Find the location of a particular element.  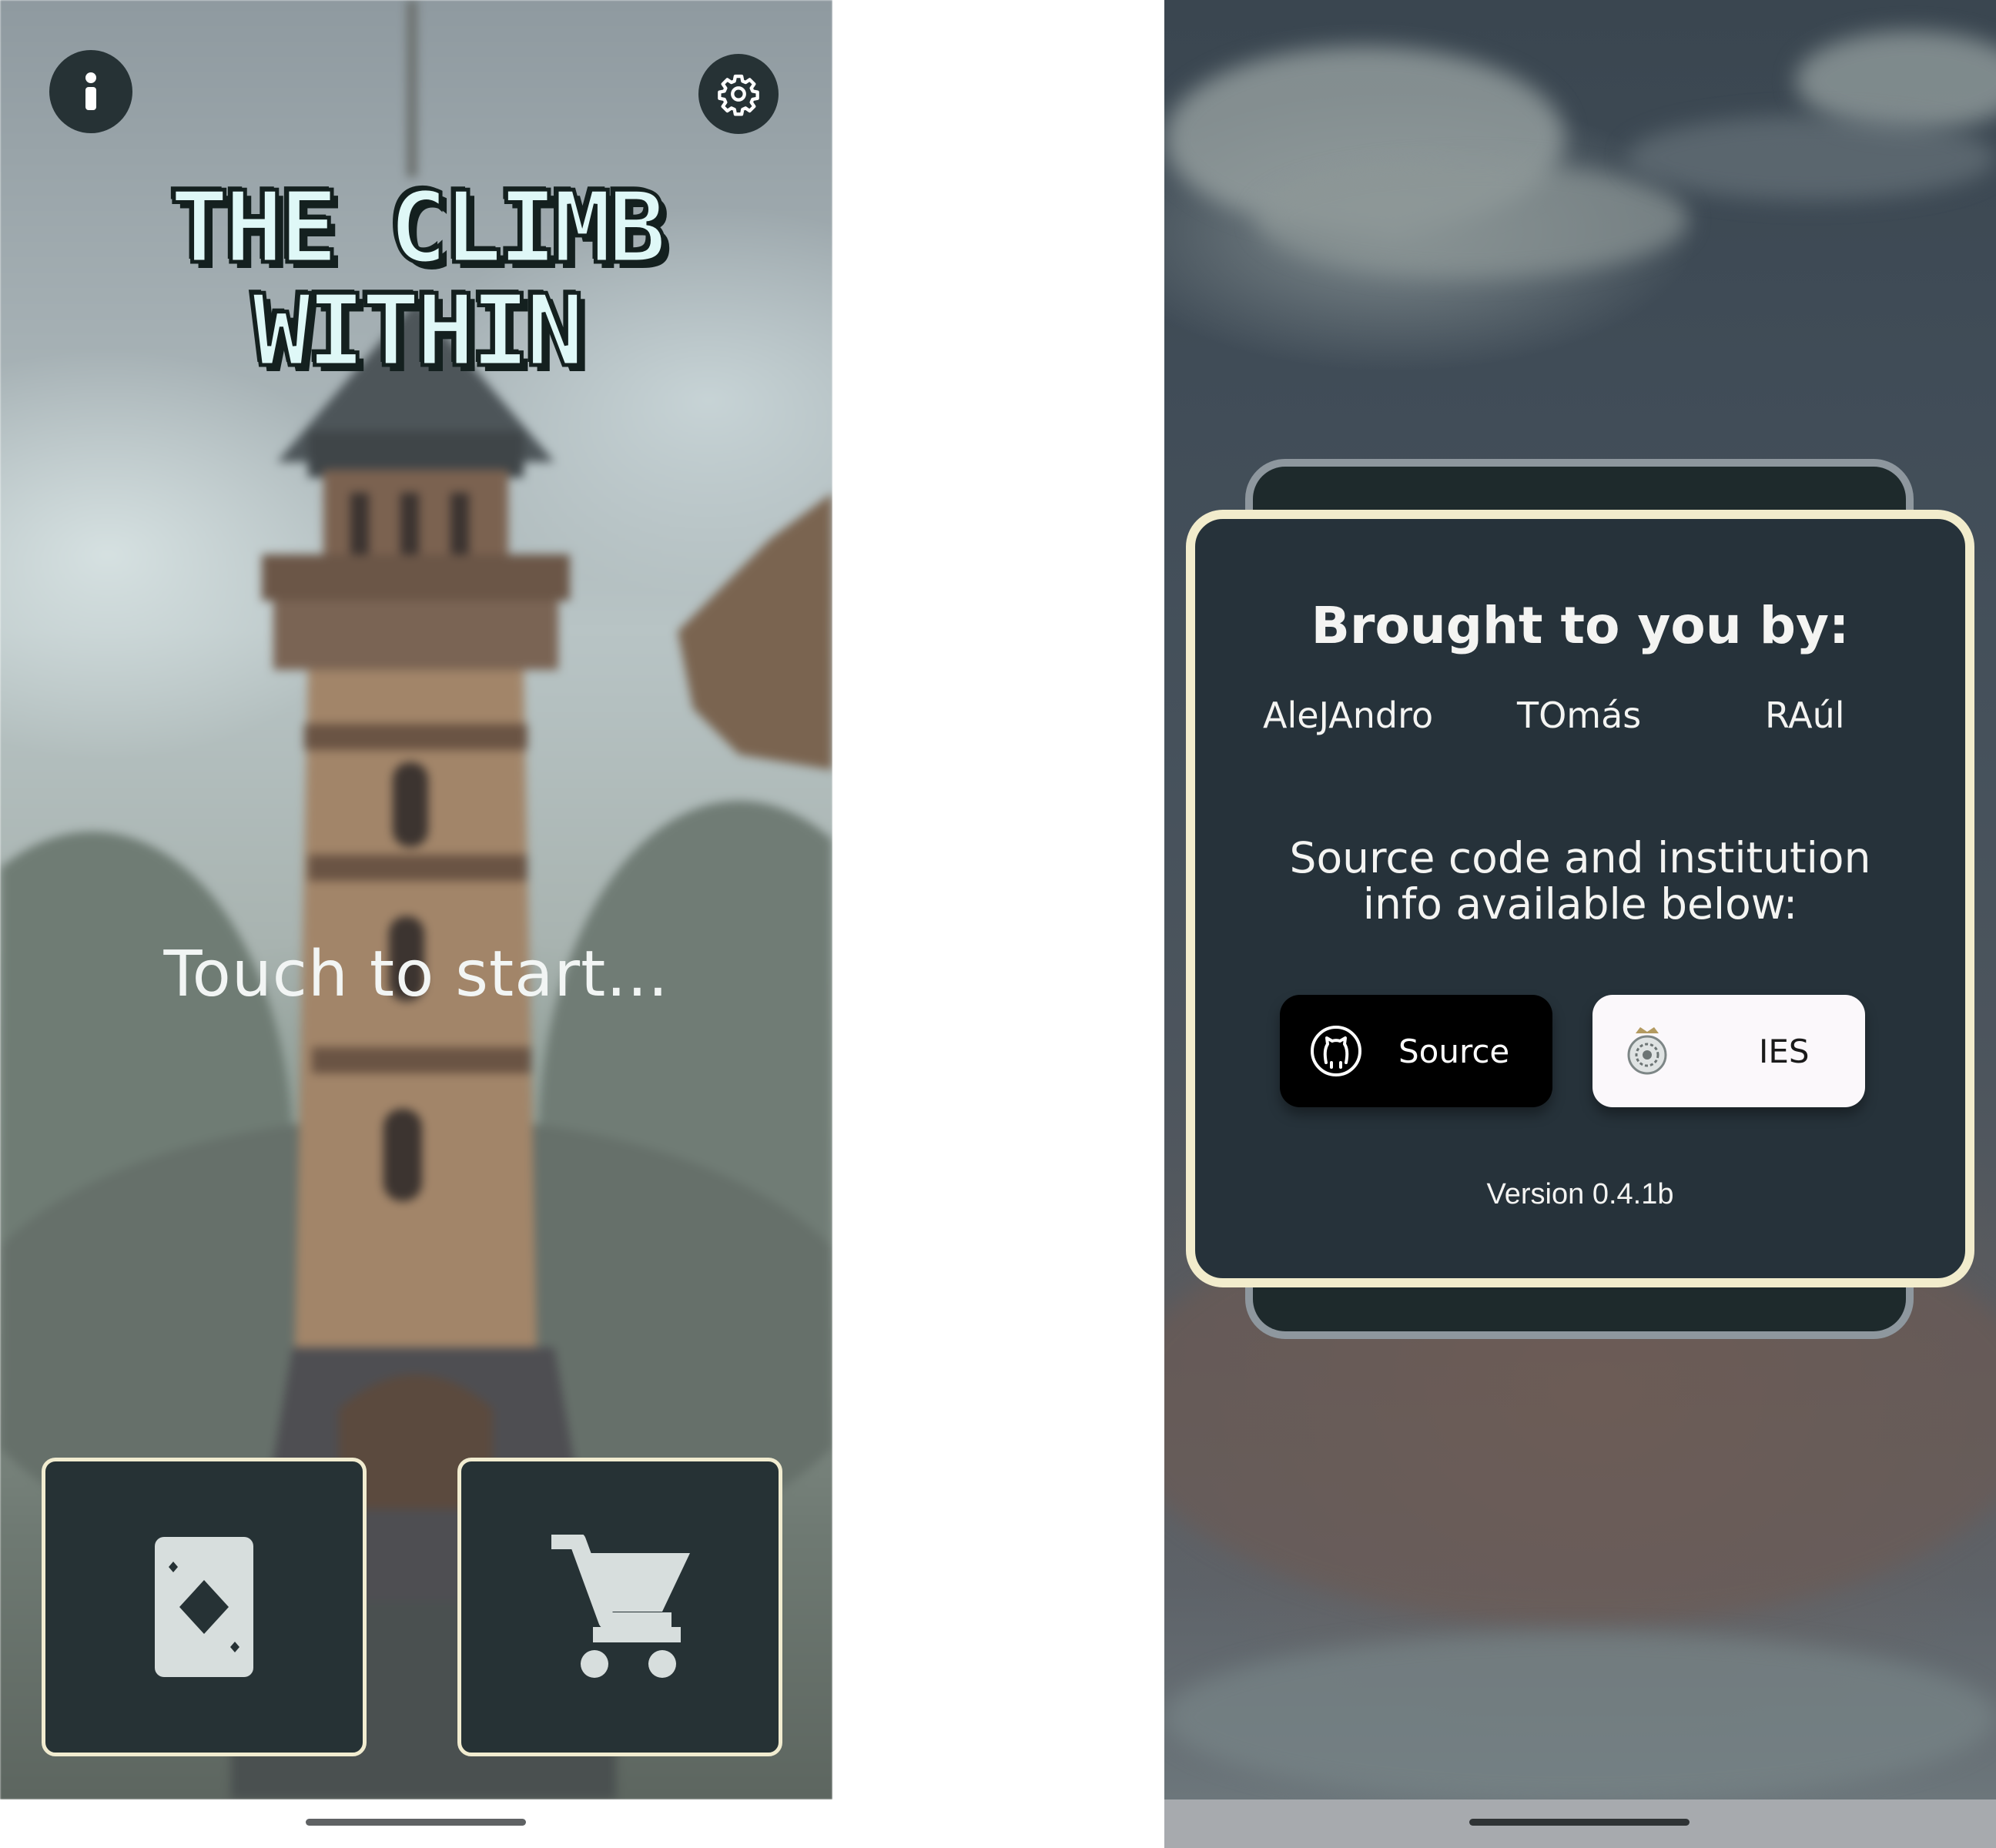

playing-card-diamond-icon is located at coordinates (204, 1607).